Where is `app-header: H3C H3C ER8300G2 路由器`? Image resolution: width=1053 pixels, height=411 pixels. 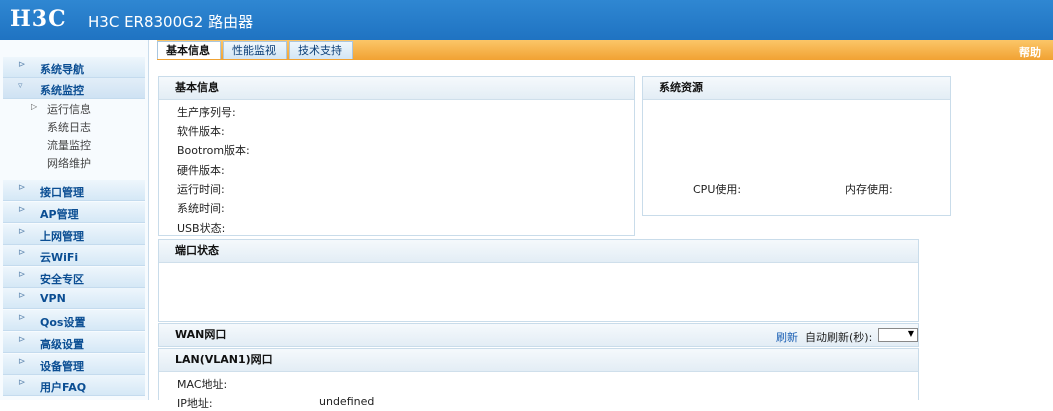
app-header: H3C H3C ER8300G2 路由器 is located at coordinates (526, 20).